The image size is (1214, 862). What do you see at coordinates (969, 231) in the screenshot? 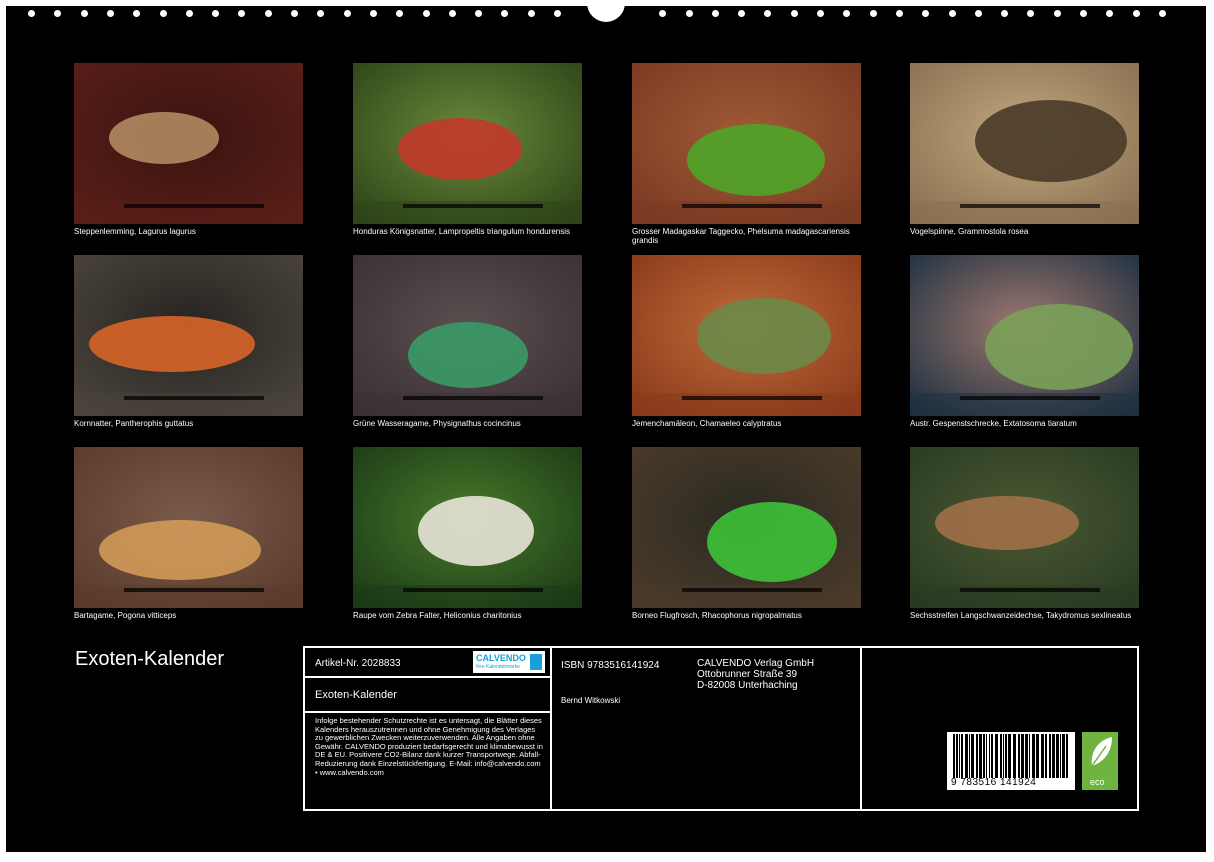
I see `photo-caption: Vogelspinne, Grammostola rosea` at bounding box center [969, 231].